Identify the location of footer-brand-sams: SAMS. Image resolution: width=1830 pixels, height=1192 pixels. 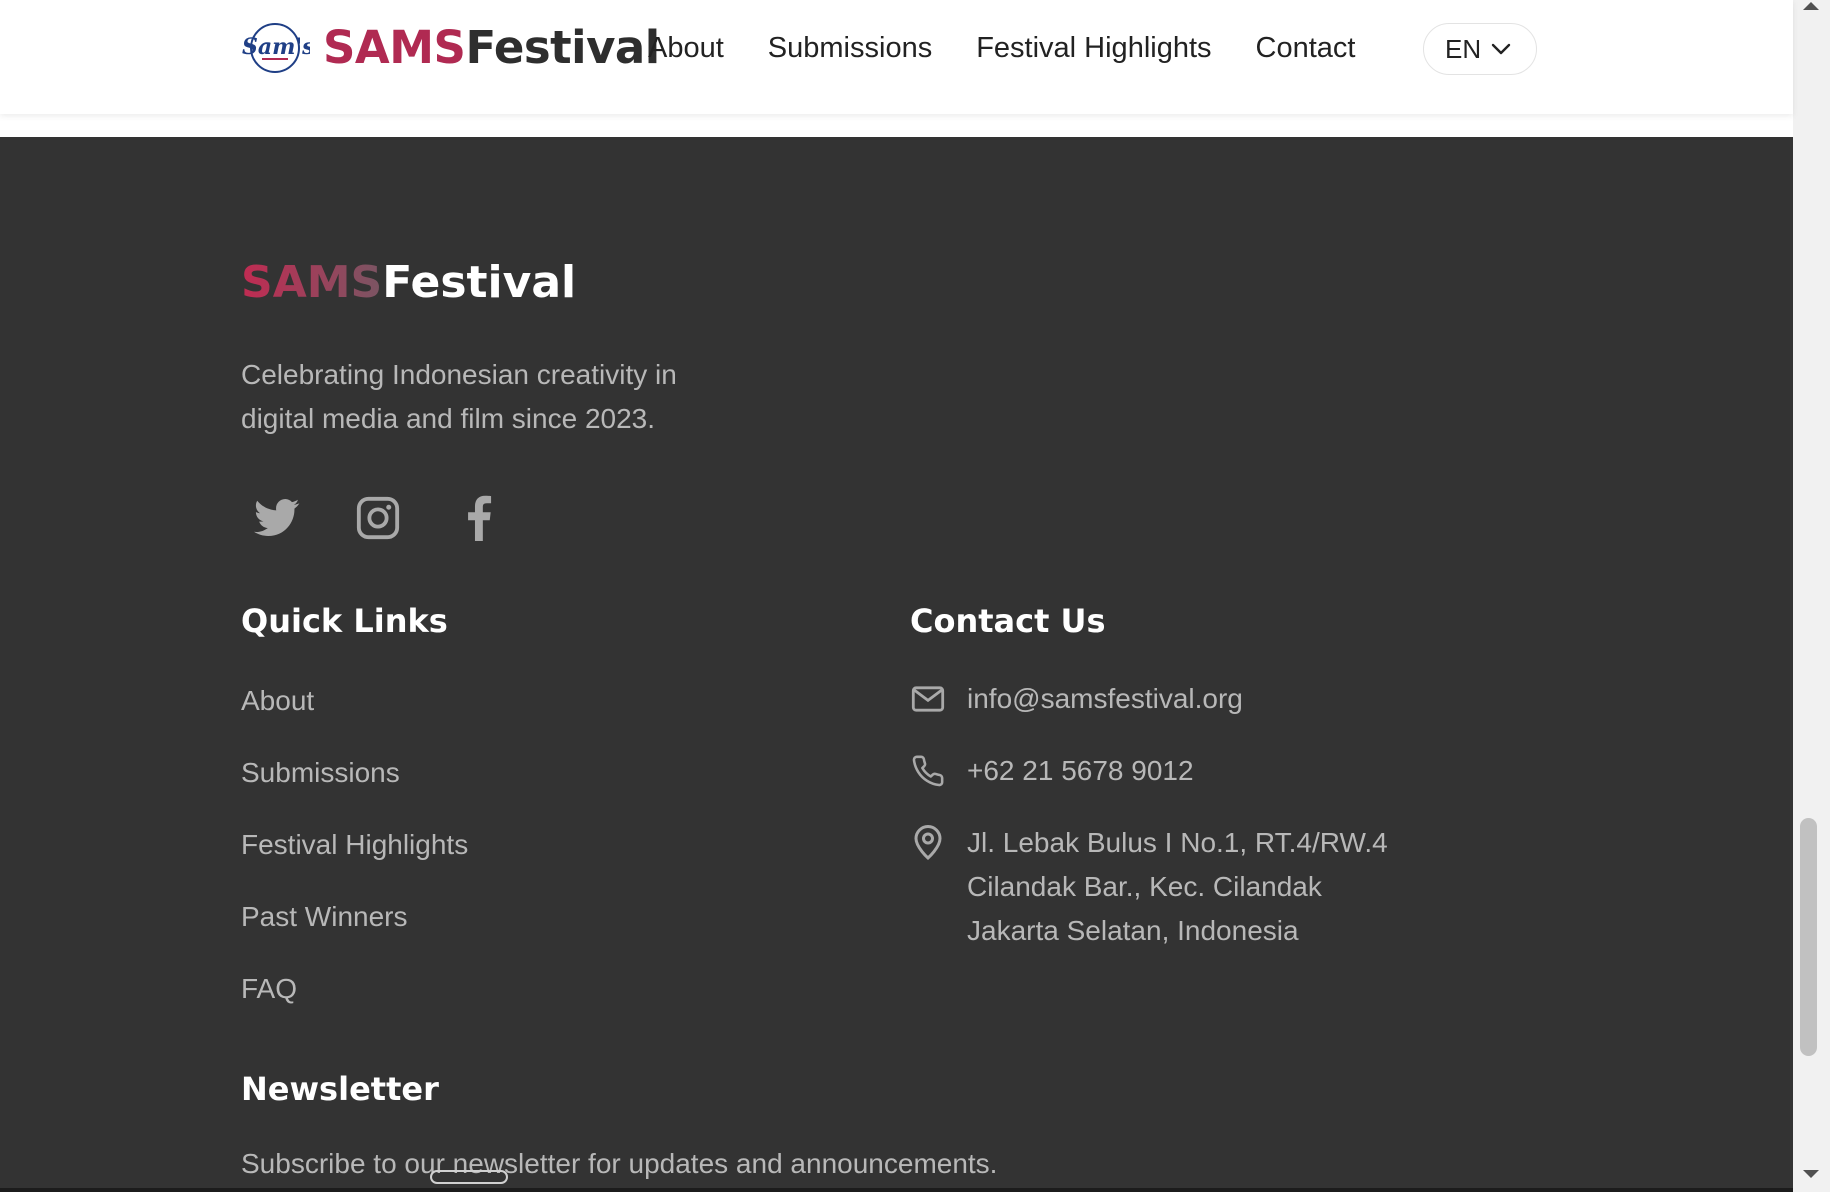
(312, 282).